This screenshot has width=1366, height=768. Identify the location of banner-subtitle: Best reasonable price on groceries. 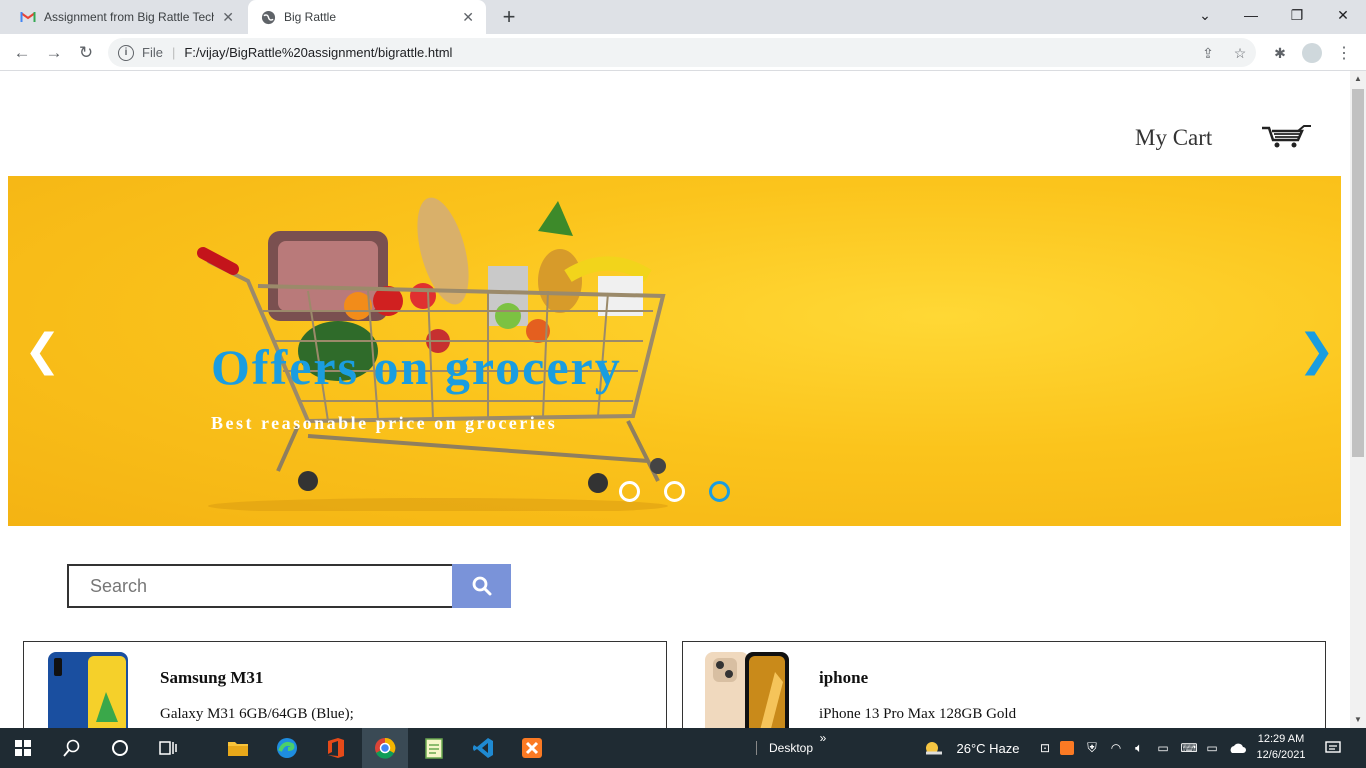
(384, 423).